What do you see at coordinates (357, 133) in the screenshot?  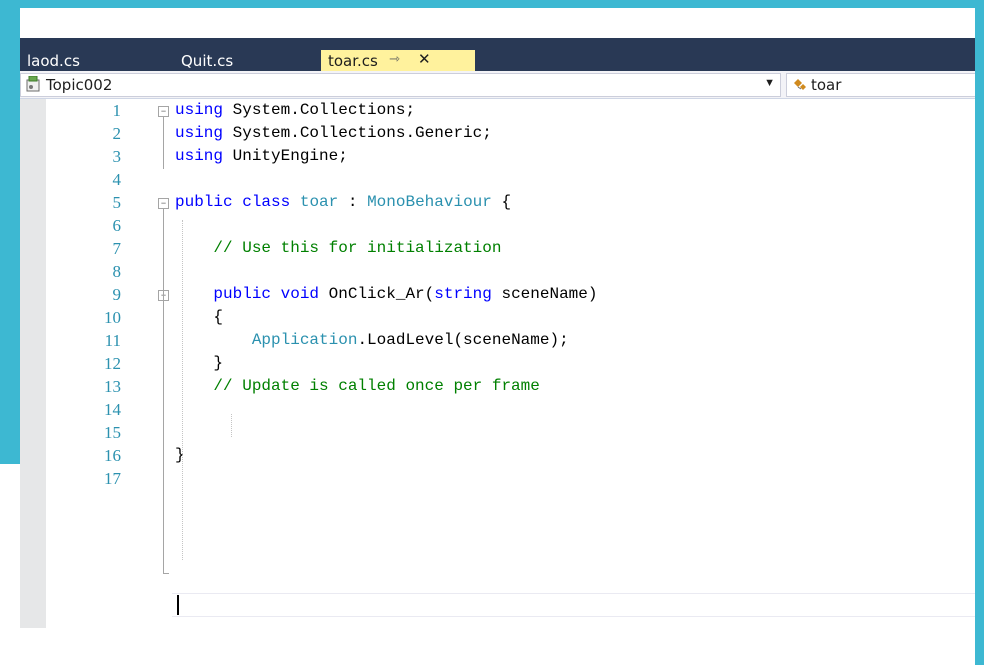 I see `code-token: System.Collections.Generic;` at bounding box center [357, 133].